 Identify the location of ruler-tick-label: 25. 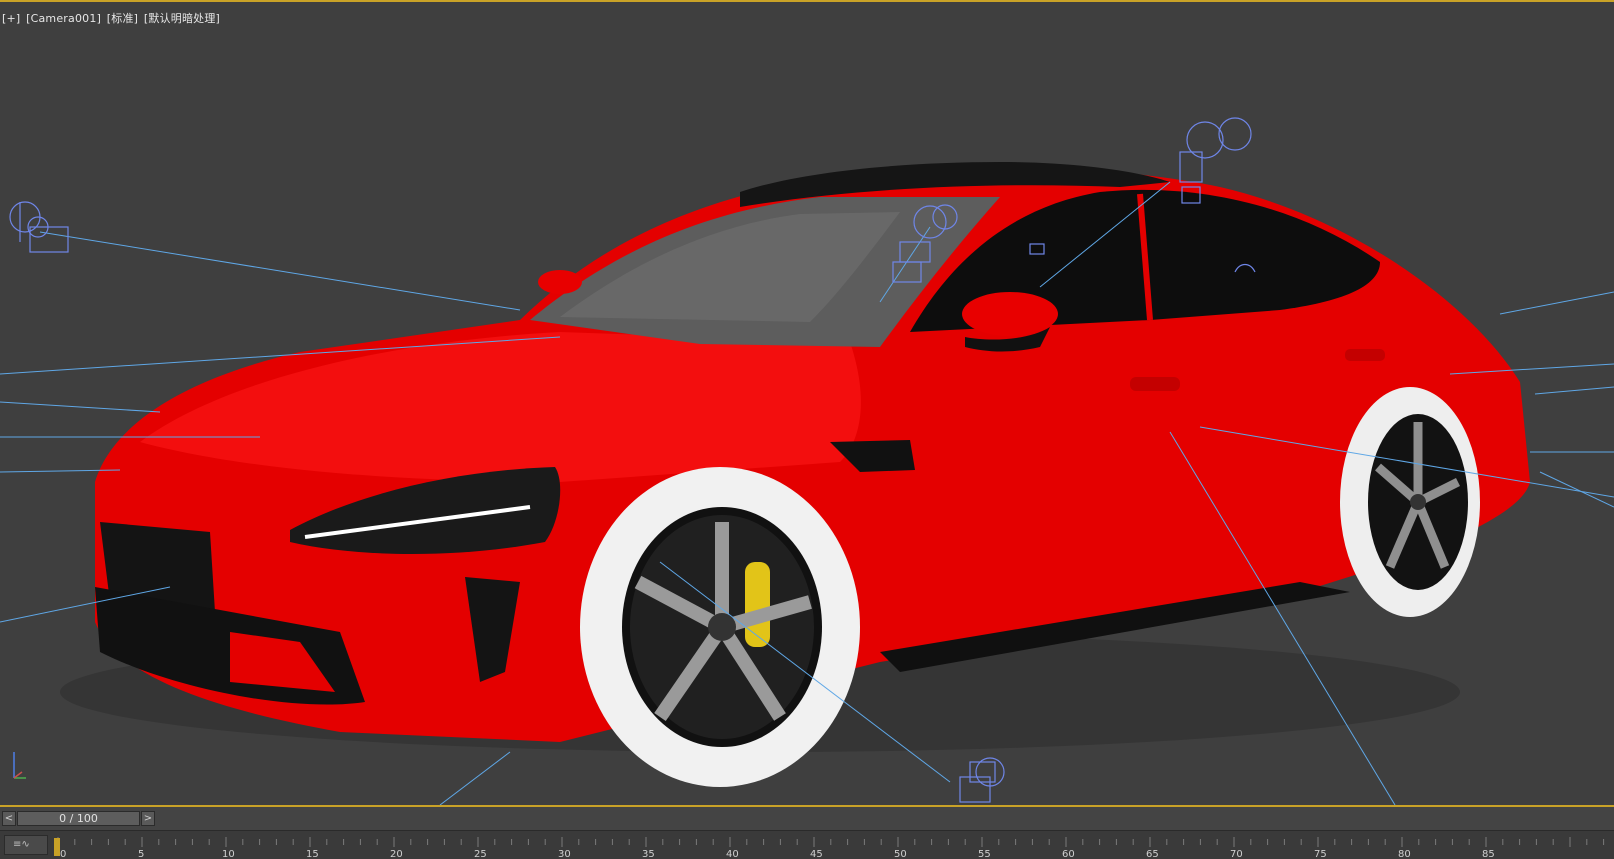
(480, 854).